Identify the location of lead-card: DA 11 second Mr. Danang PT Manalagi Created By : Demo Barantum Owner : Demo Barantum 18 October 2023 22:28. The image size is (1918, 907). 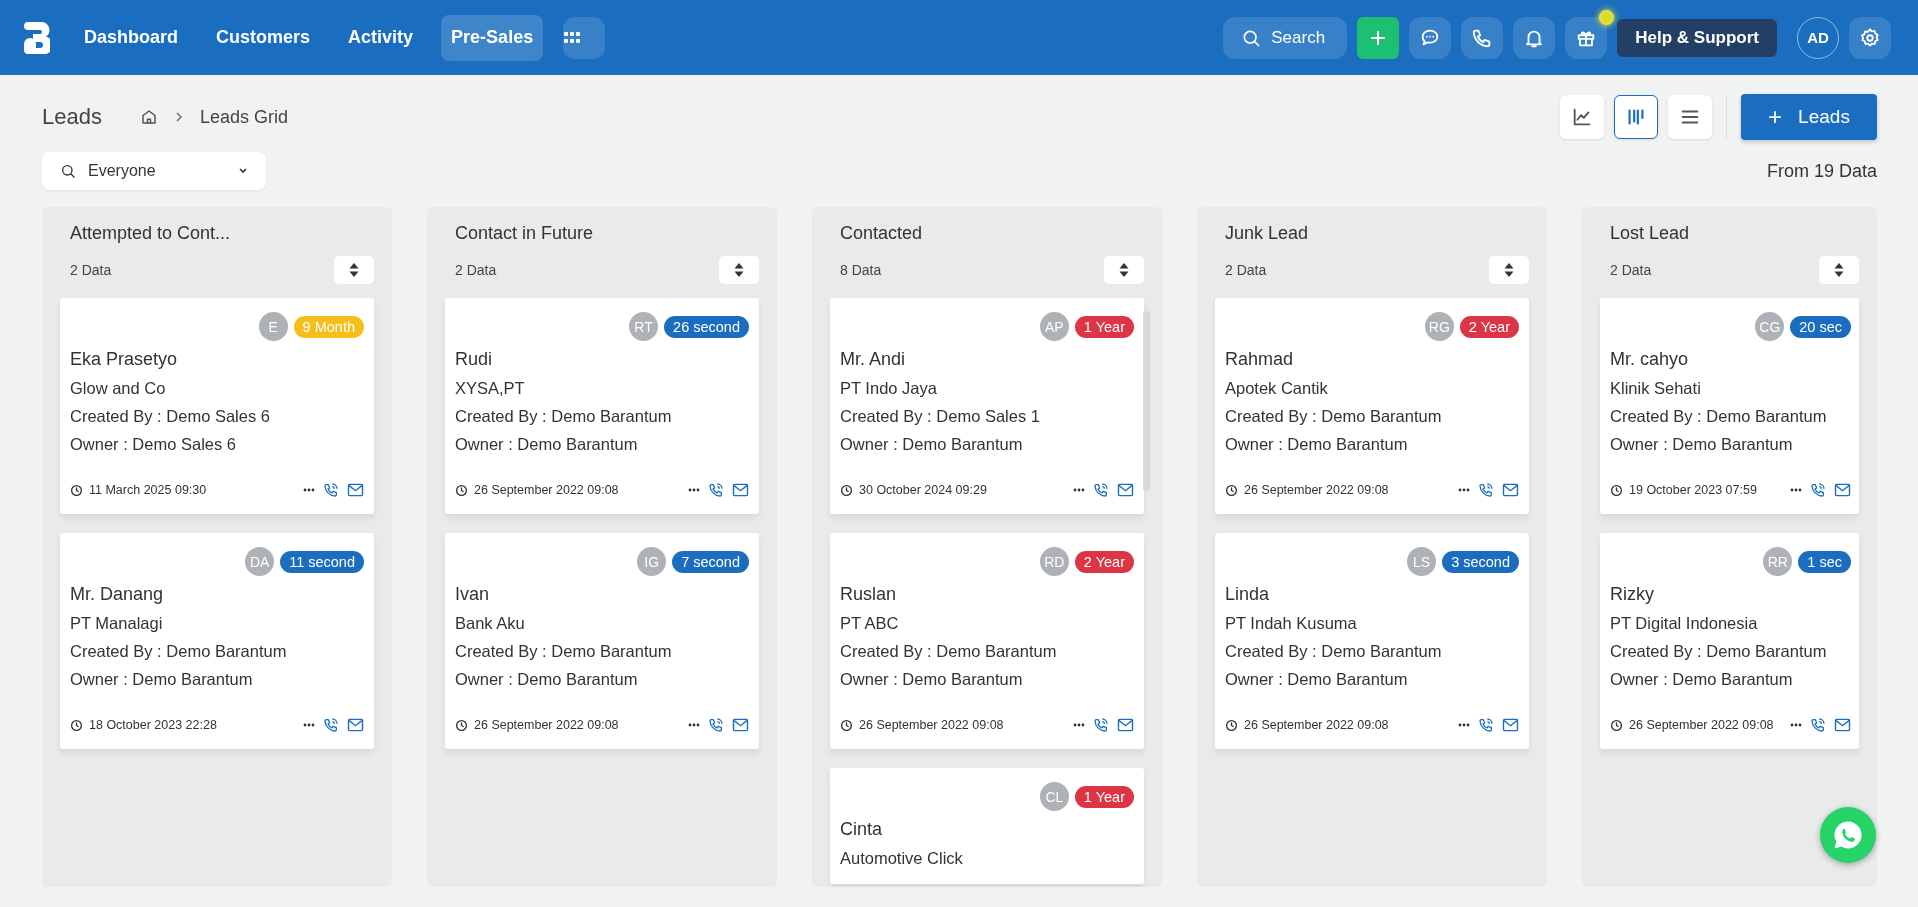
(217, 641).